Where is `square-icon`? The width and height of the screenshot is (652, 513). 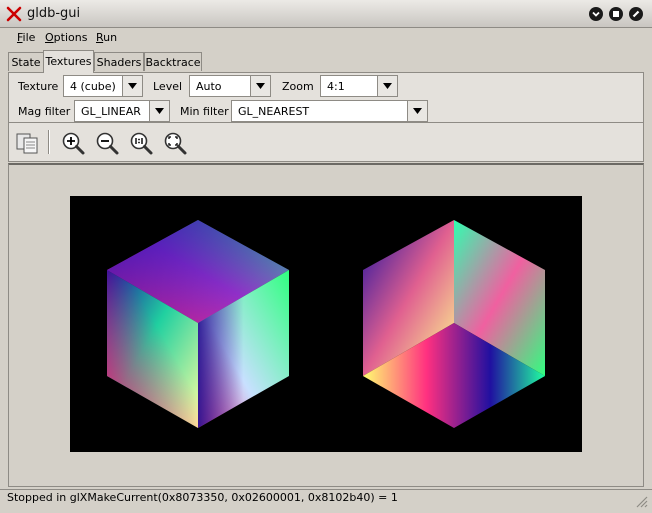
square-icon is located at coordinates (616, 14).